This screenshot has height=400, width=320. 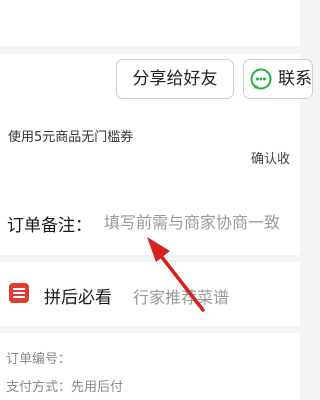 What do you see at coordinates (150, 23) in the screenshot?
I see `top-card` at bounding box center [150, 23].